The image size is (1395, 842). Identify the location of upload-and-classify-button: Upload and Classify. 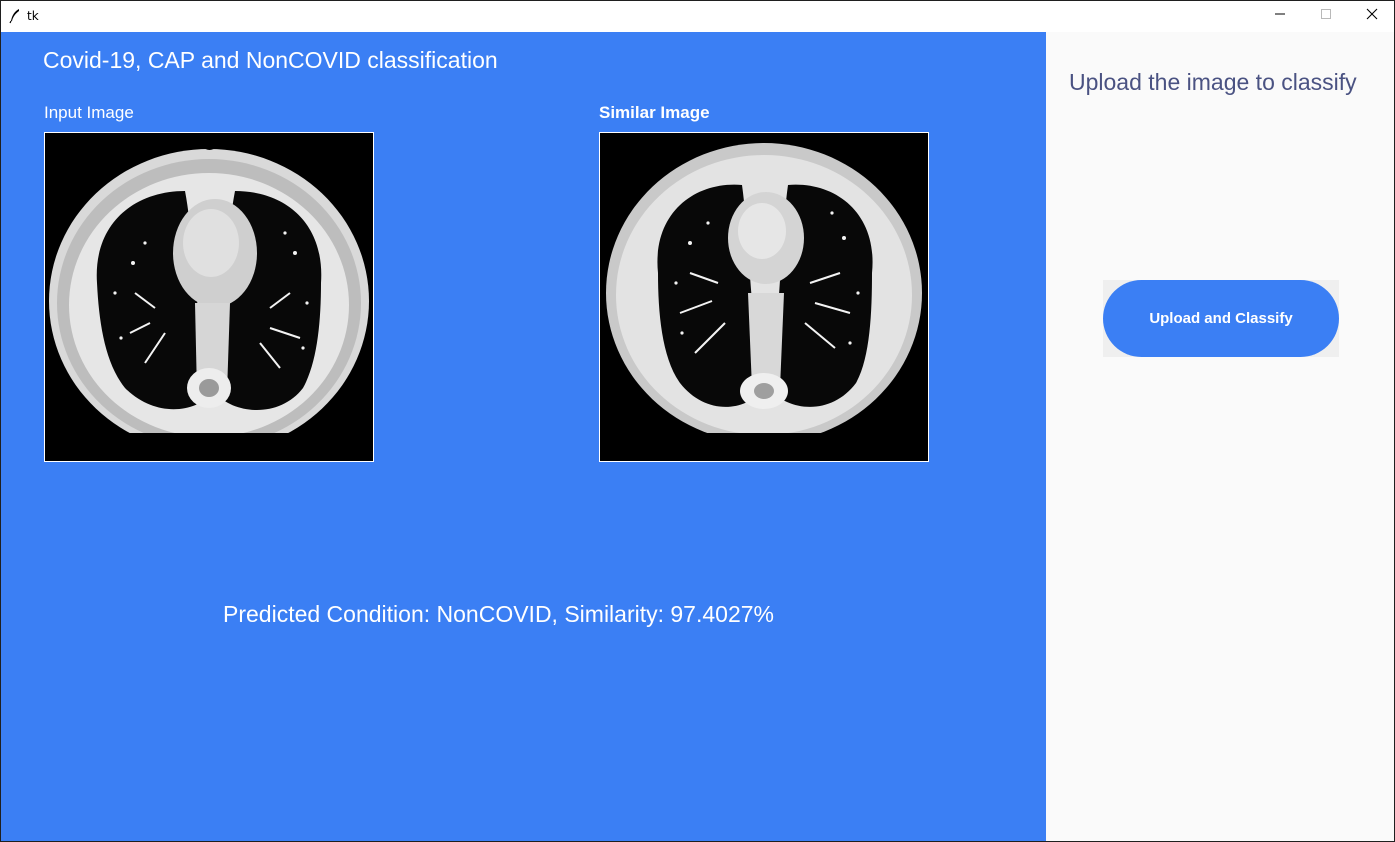
(1221, 318).